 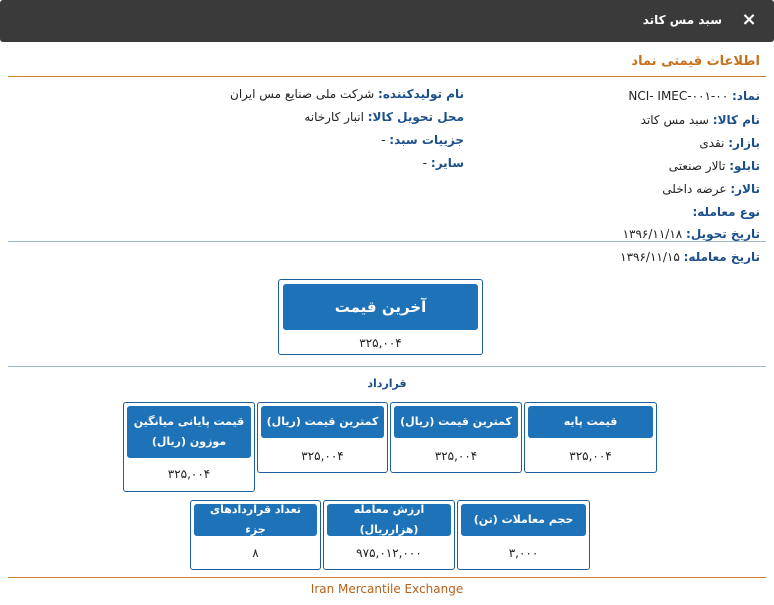 I want to click on base-price-card: قیمت پایه ۳۲۵,۰۰۴, so click(x=590, y=437).